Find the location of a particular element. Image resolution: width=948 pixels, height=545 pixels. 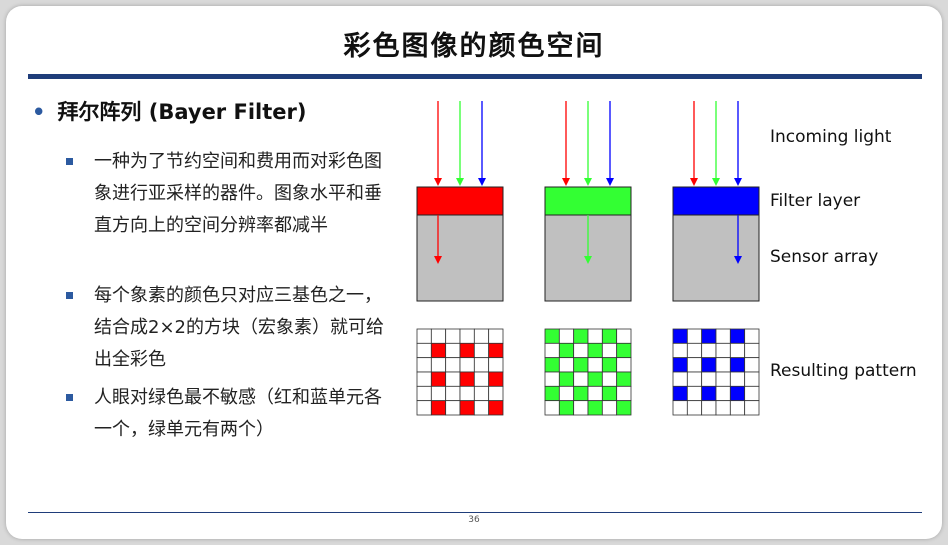

sensor-array-blue is located at coordinates (716, 258).